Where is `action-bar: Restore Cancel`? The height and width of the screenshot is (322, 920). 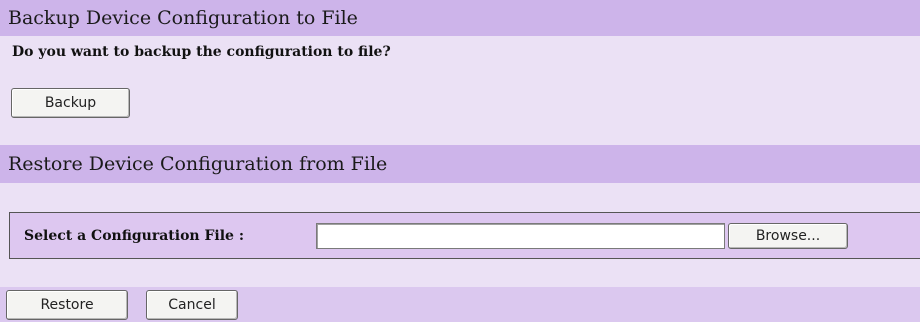
action-bar: Restore Cancel is located at coordinates (460, 304).